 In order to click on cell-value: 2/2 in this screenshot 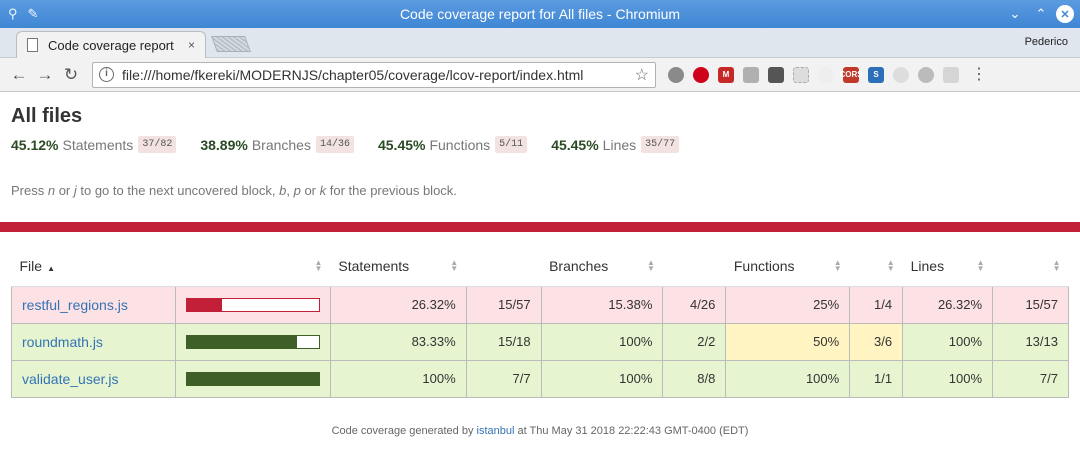, I will do `click(706, 341)`.